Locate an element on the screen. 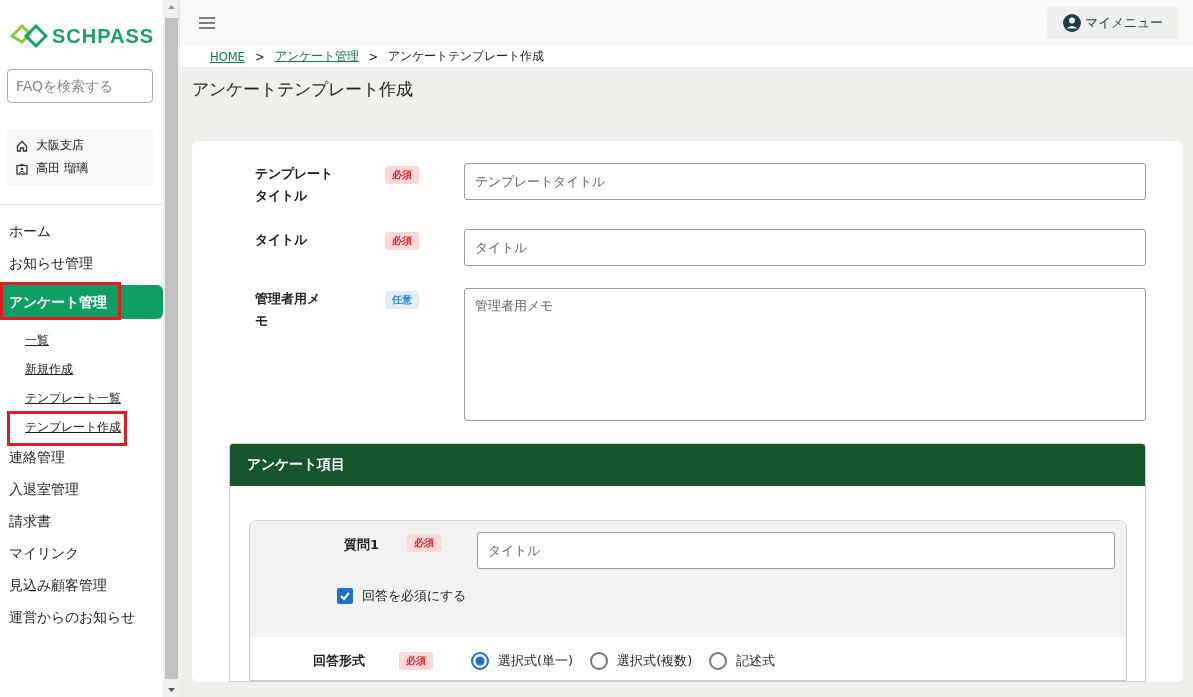  nav-item: 入退室管理 is located at coordinates (81, 489).